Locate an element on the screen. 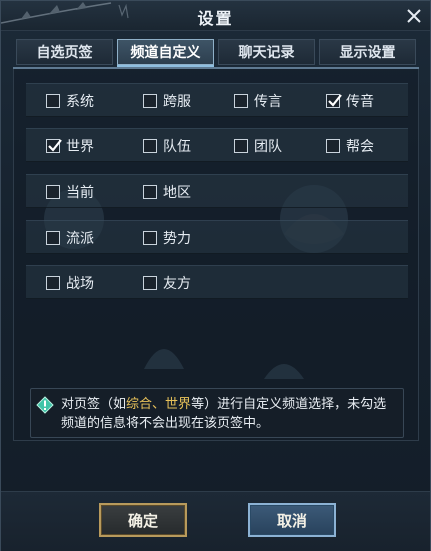 Image resolution: width=431 pixels, height=551 pixels. info-diamond-icon is located at coordinates (45, 405).